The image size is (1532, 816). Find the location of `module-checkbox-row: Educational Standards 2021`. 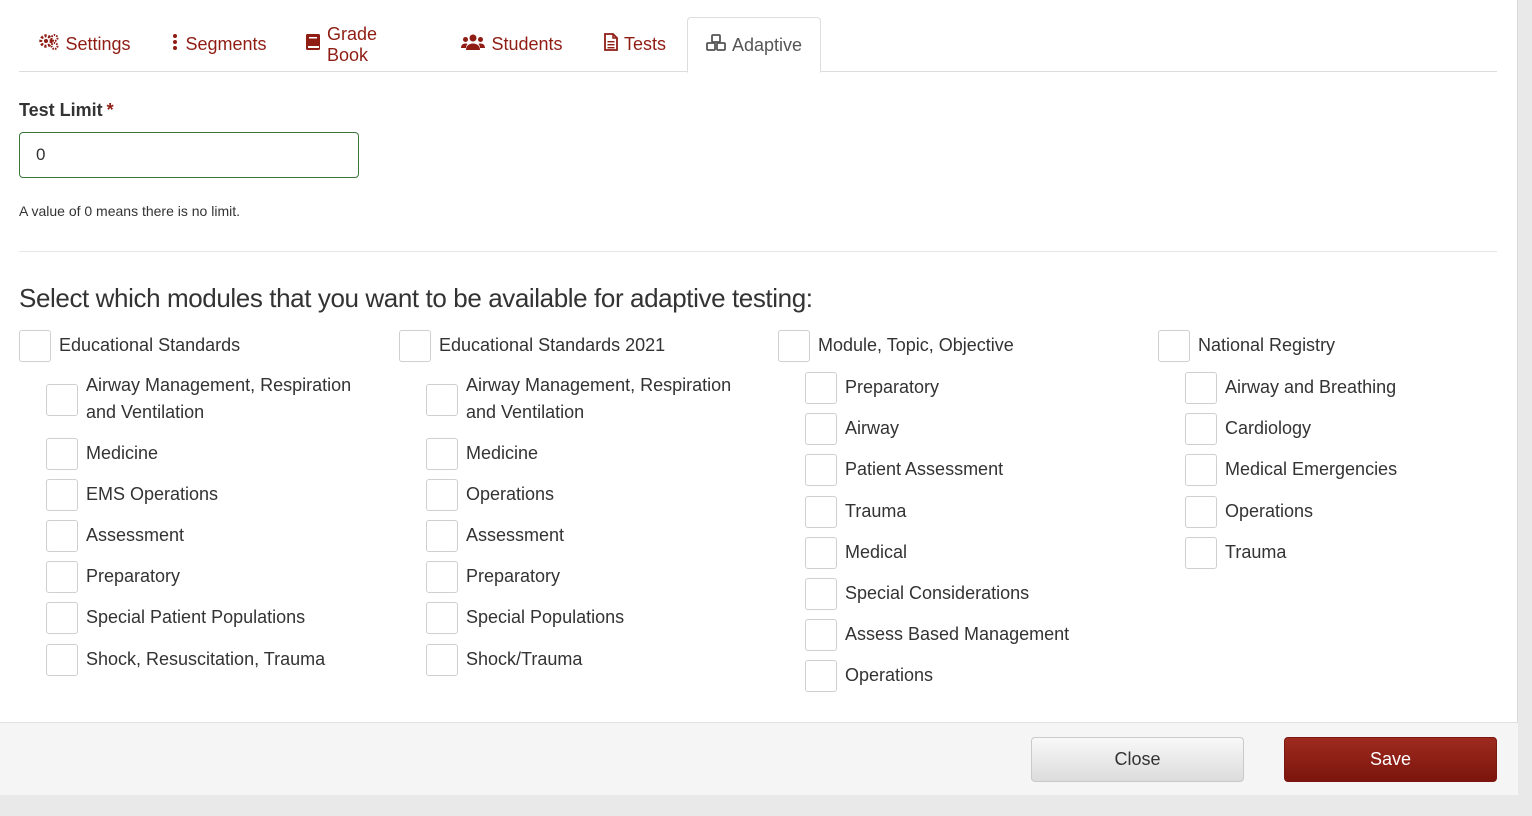

module-checkbox-row: Educational Standards 2021 is located at coordinates (532, 346).